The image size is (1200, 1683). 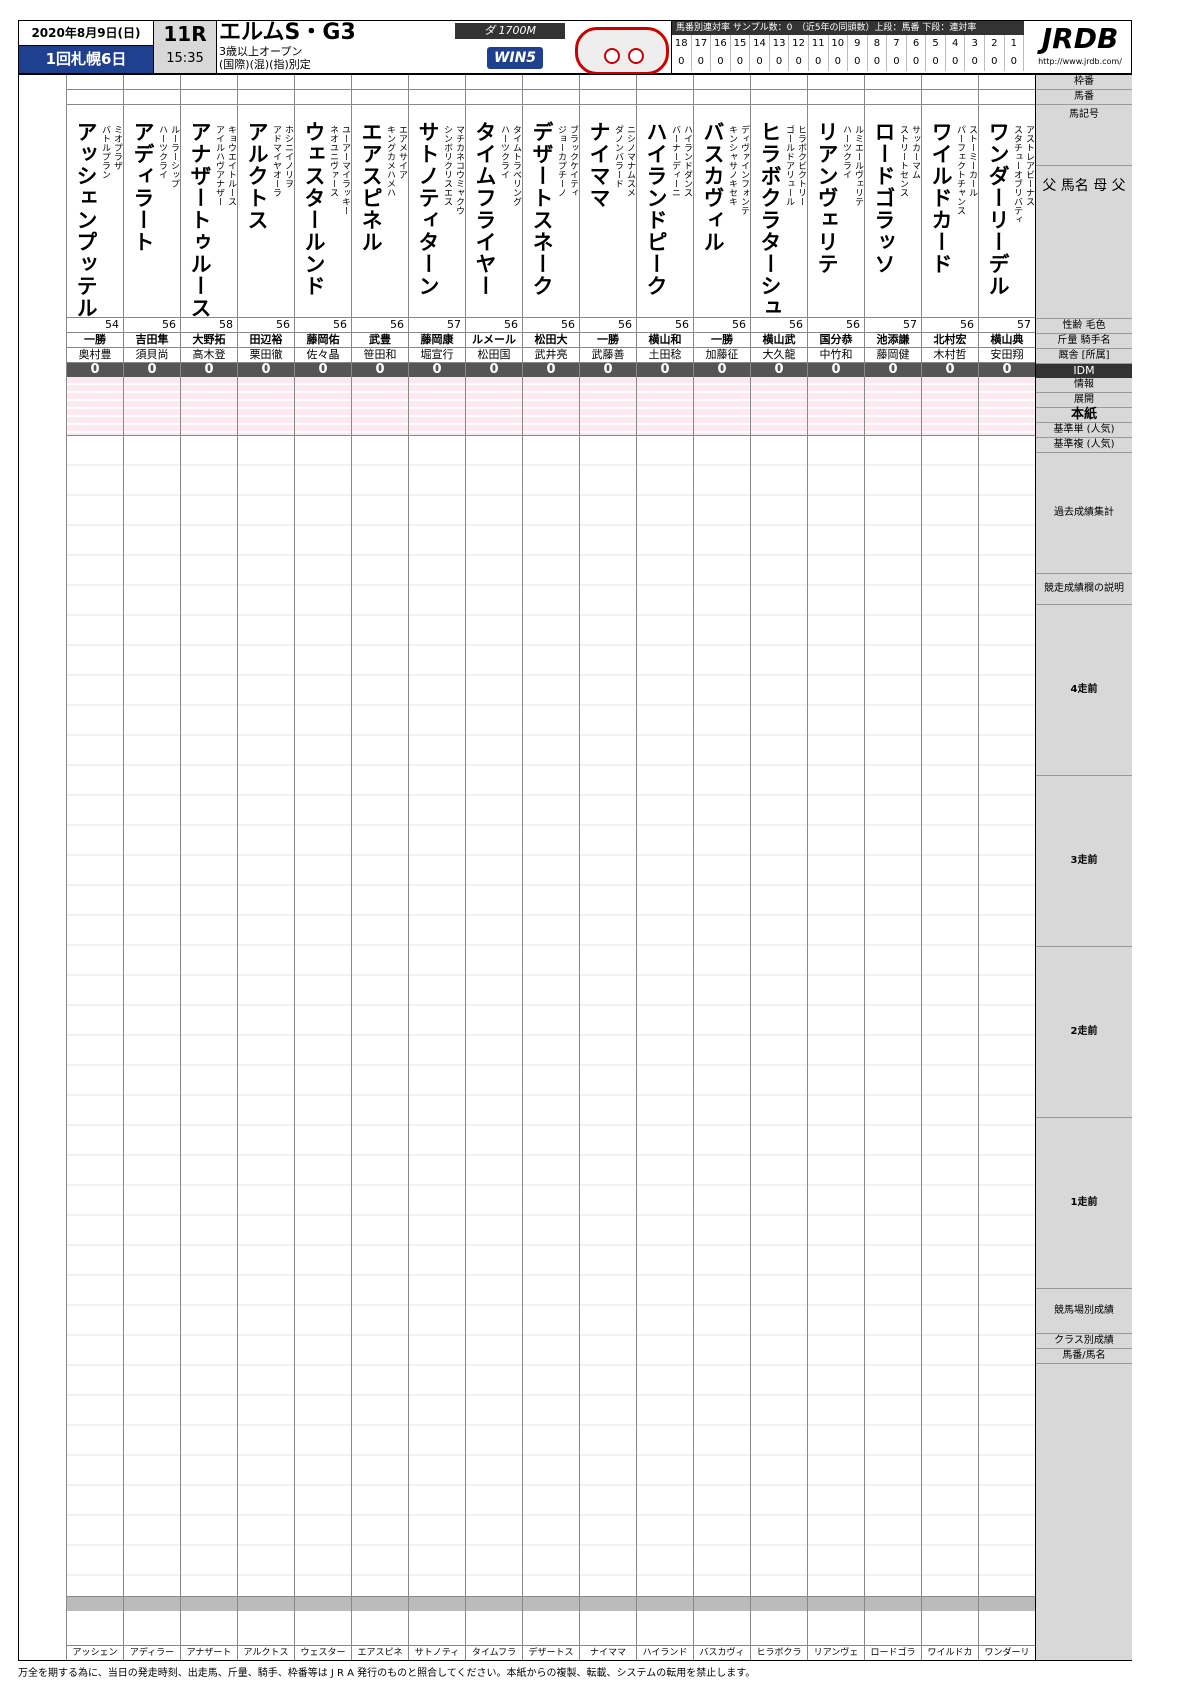 I want to click on horse-column: ナイママ ダノンバラード ニシノマナムスメ 56 一勝 武藤善 0 ナイママ, so click(x=607, y=867).